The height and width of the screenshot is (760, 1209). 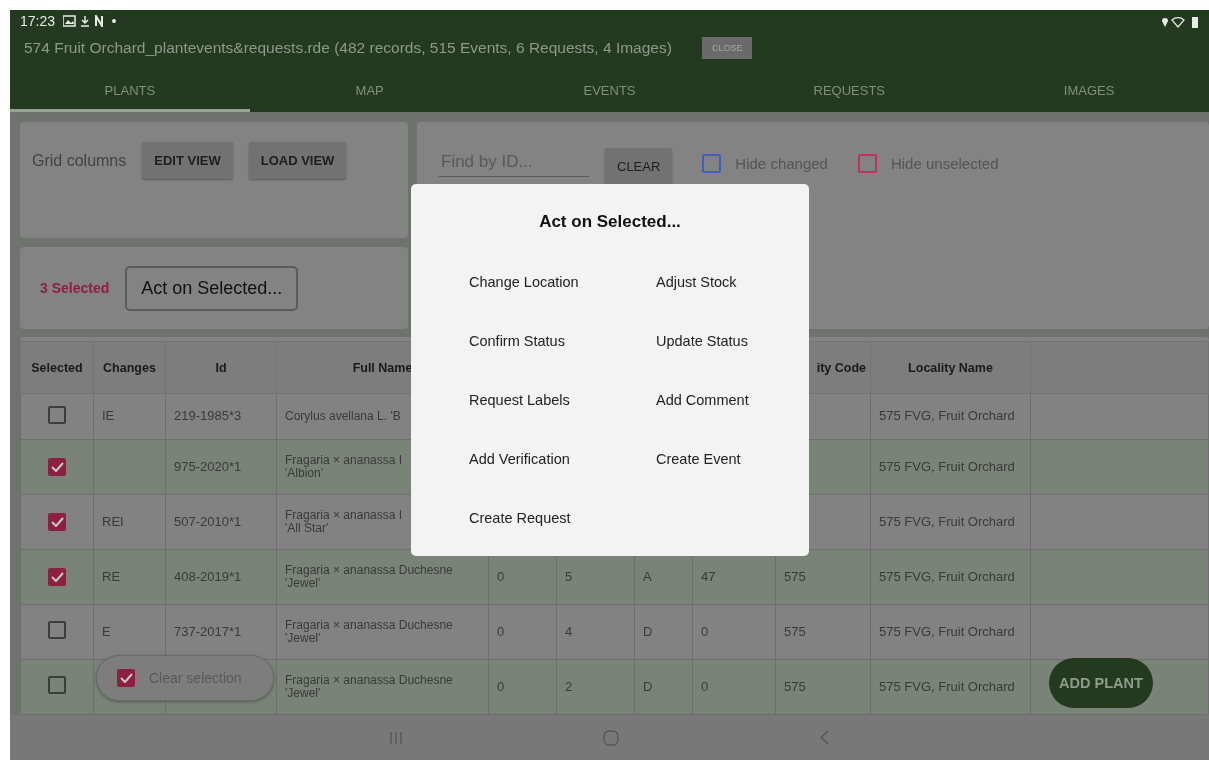 What do you see at coordinates (639, 166) in the screenshot?
I see `clear-button: CLEAR` at bounding box center [639, 166].